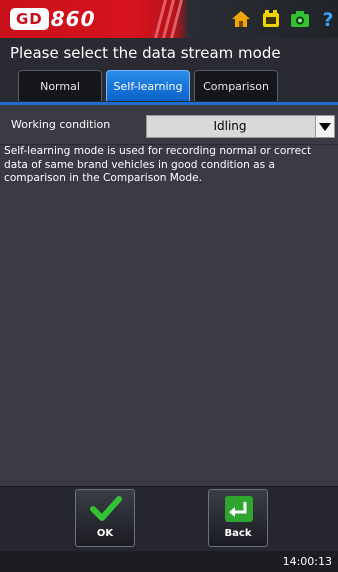  Describe the element at coordinates (307, 561) in the screenshot. I see `clock-time: 14:00:13` at that location.